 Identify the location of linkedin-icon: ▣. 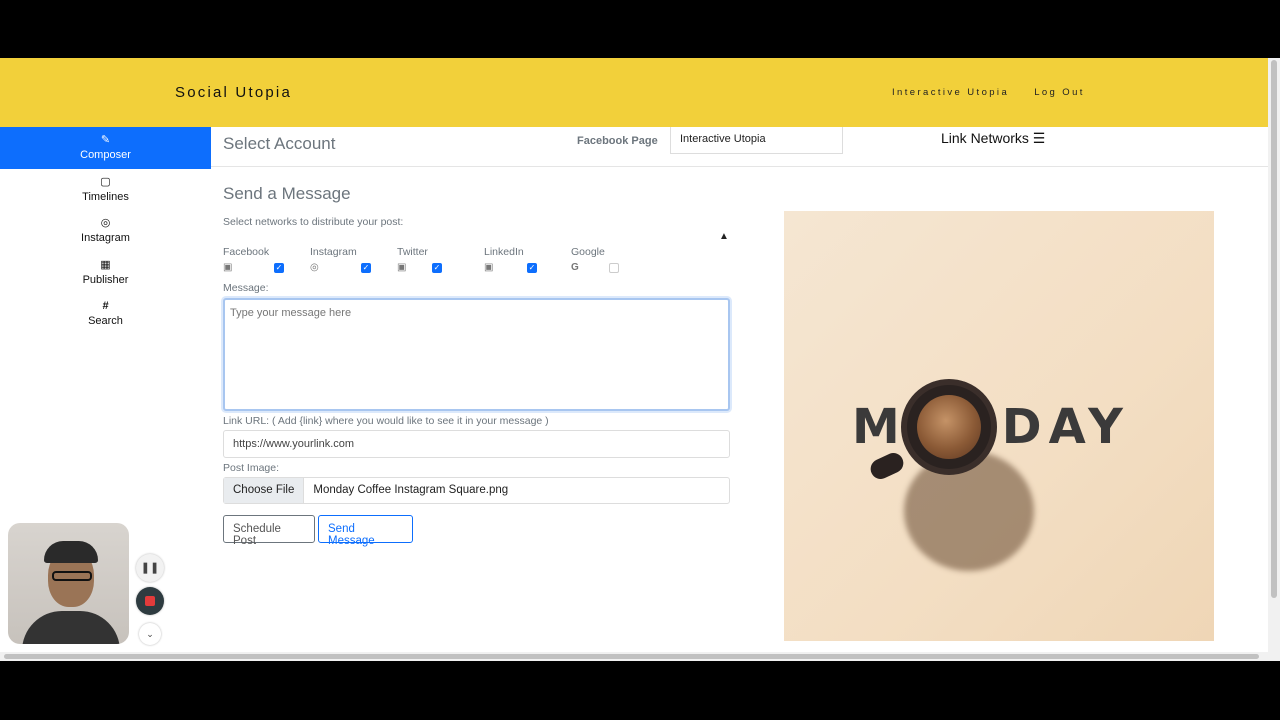
(489, 267).